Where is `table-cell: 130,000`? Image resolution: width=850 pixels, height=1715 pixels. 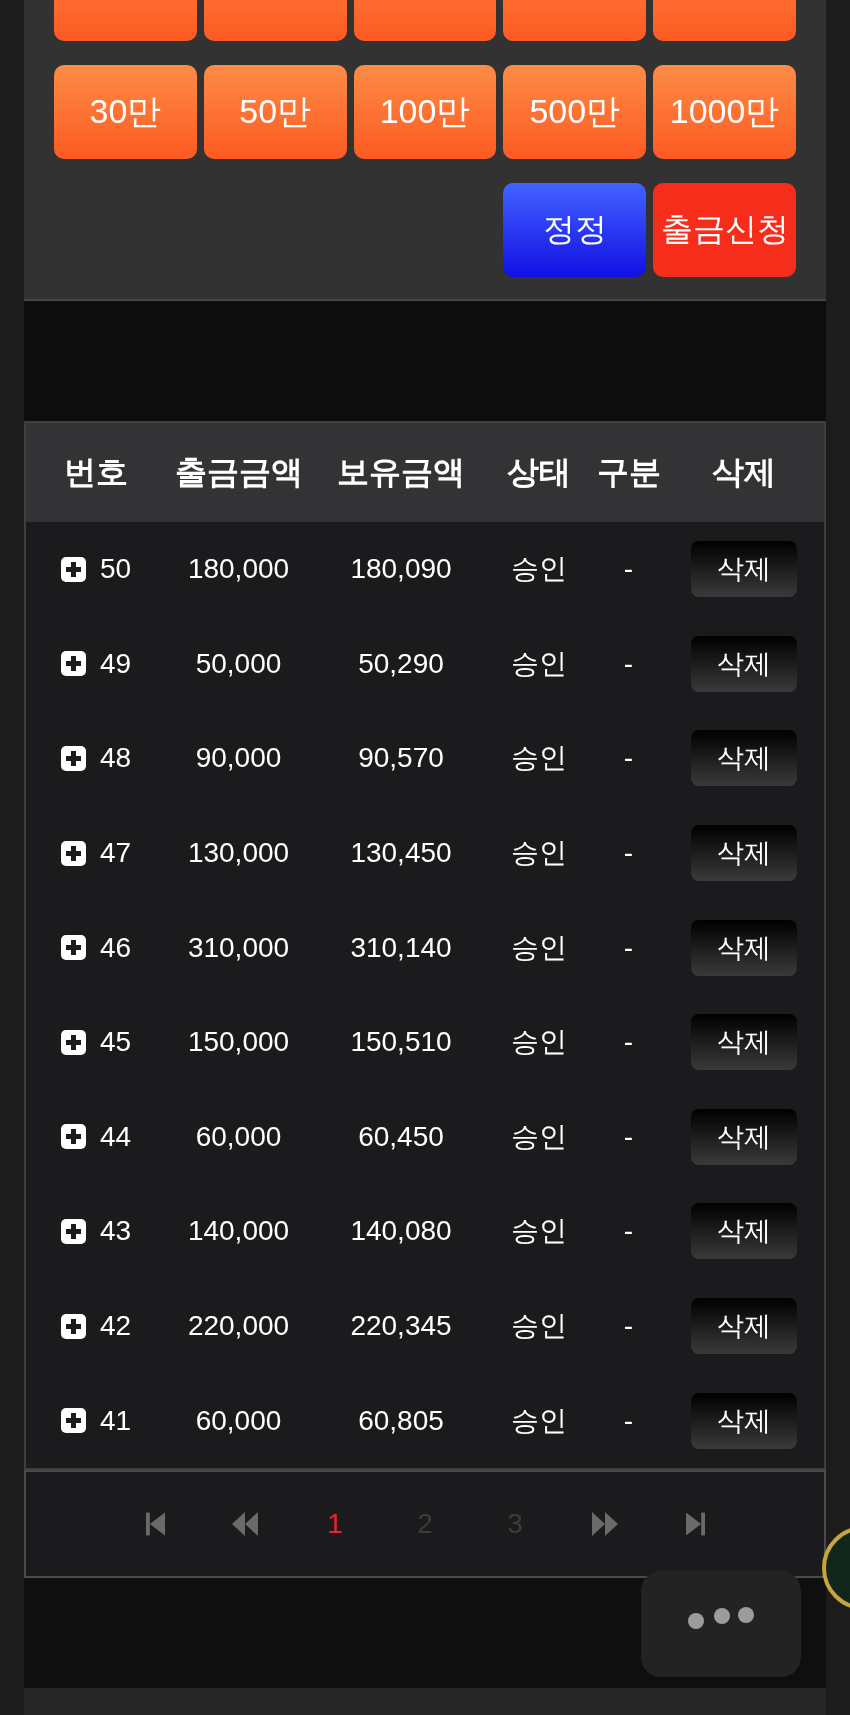 table-cell: 130,000 is located at coordinates (238, 853).